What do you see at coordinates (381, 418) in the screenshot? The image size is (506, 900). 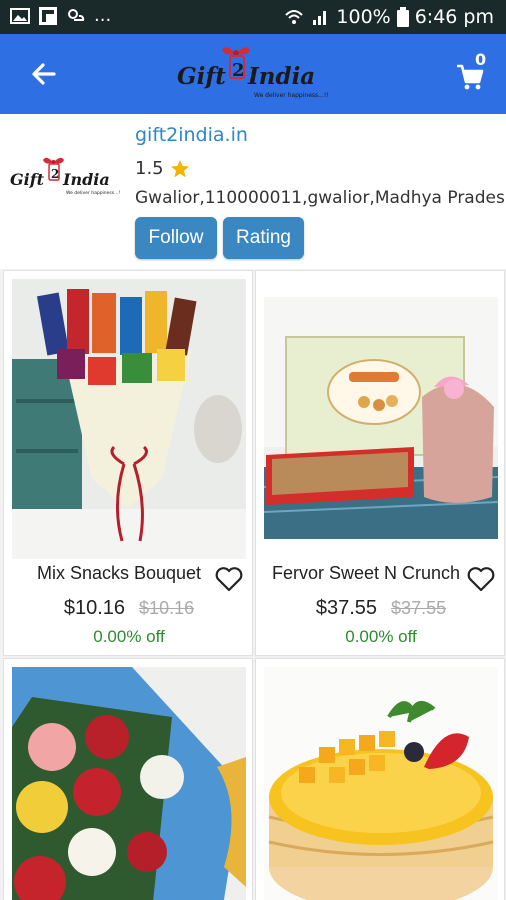 I see `sweets-box-image` at bounding box center [381, 418].